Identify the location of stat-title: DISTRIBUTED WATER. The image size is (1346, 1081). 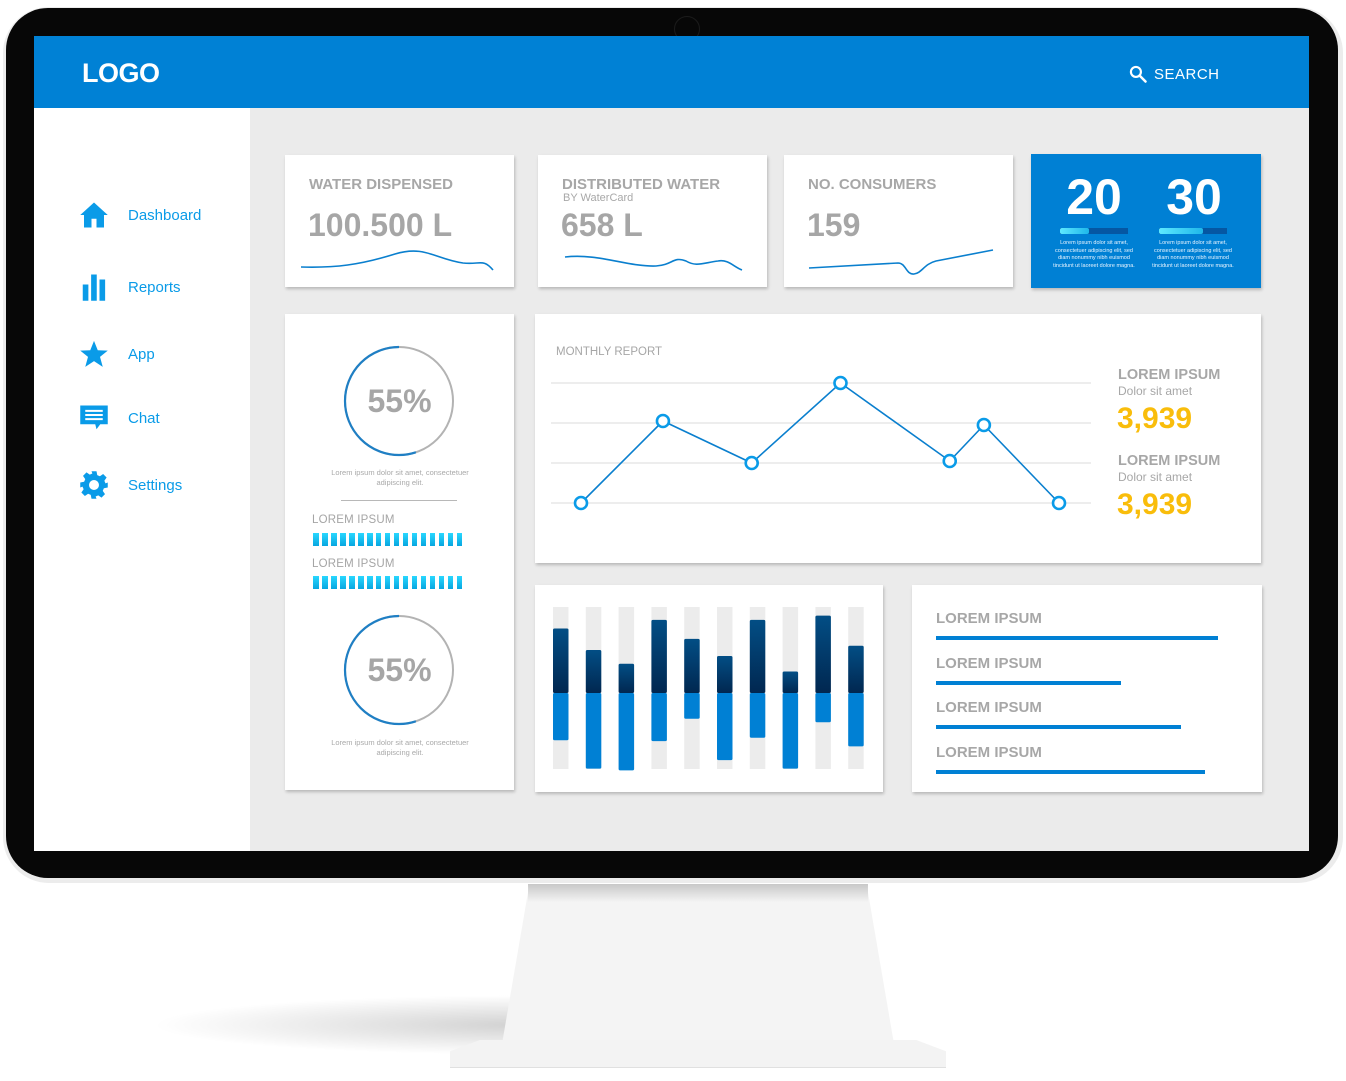
(641, 184).